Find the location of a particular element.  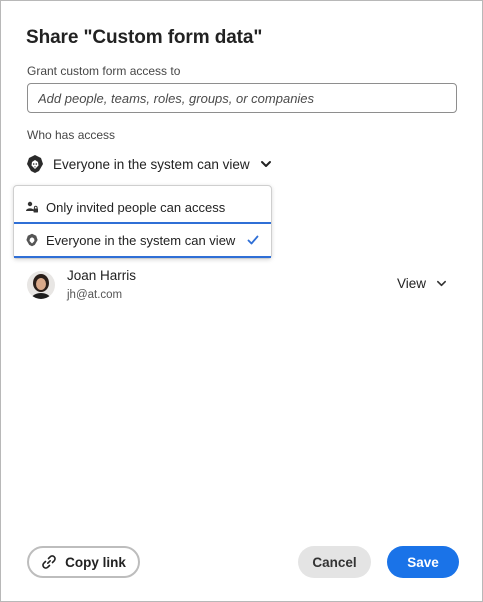

people-lock-icon is located at coordinates (32, 207).